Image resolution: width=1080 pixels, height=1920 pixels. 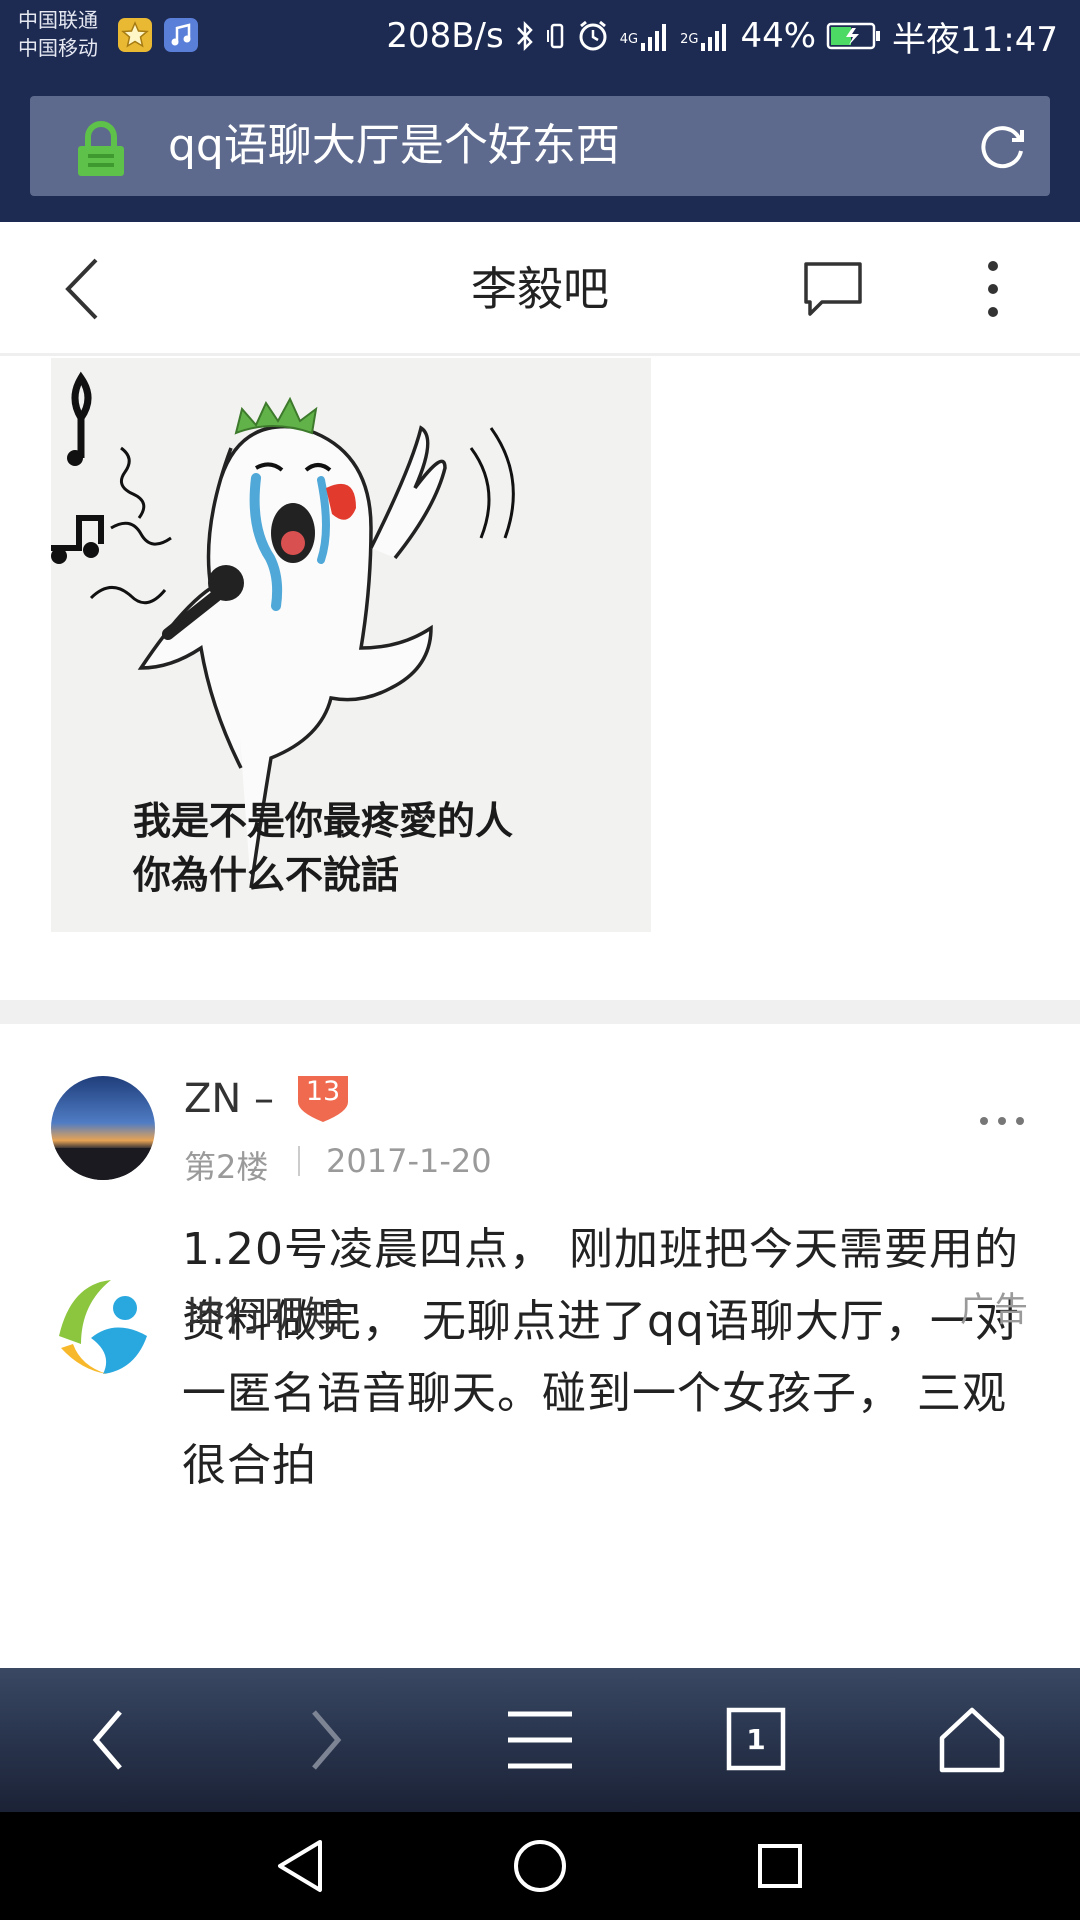 I want to click on menu-button, so click(x=540, y=1740).